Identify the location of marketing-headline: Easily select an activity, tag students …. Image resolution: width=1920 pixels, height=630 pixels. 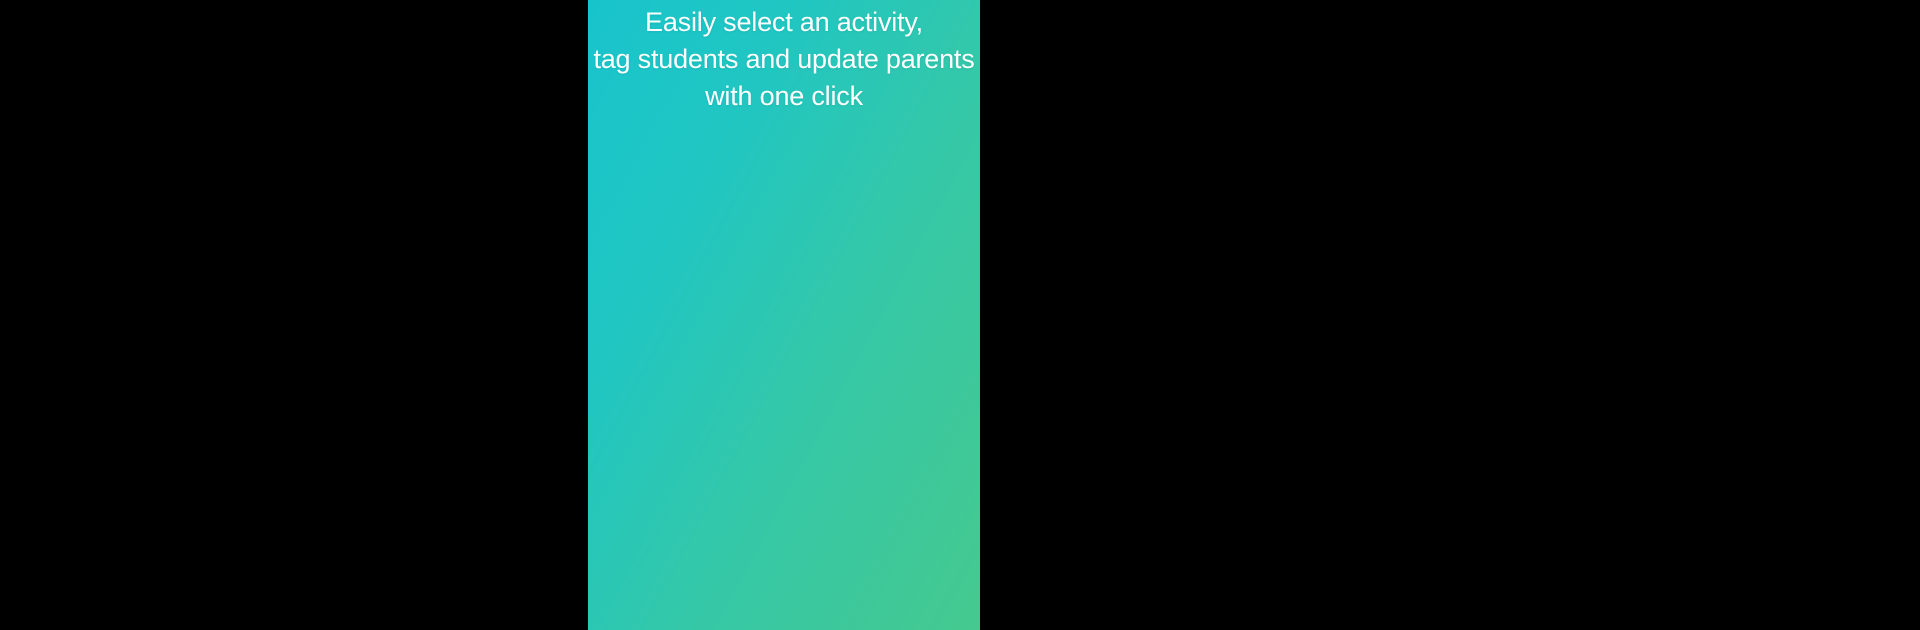
(784, 59).